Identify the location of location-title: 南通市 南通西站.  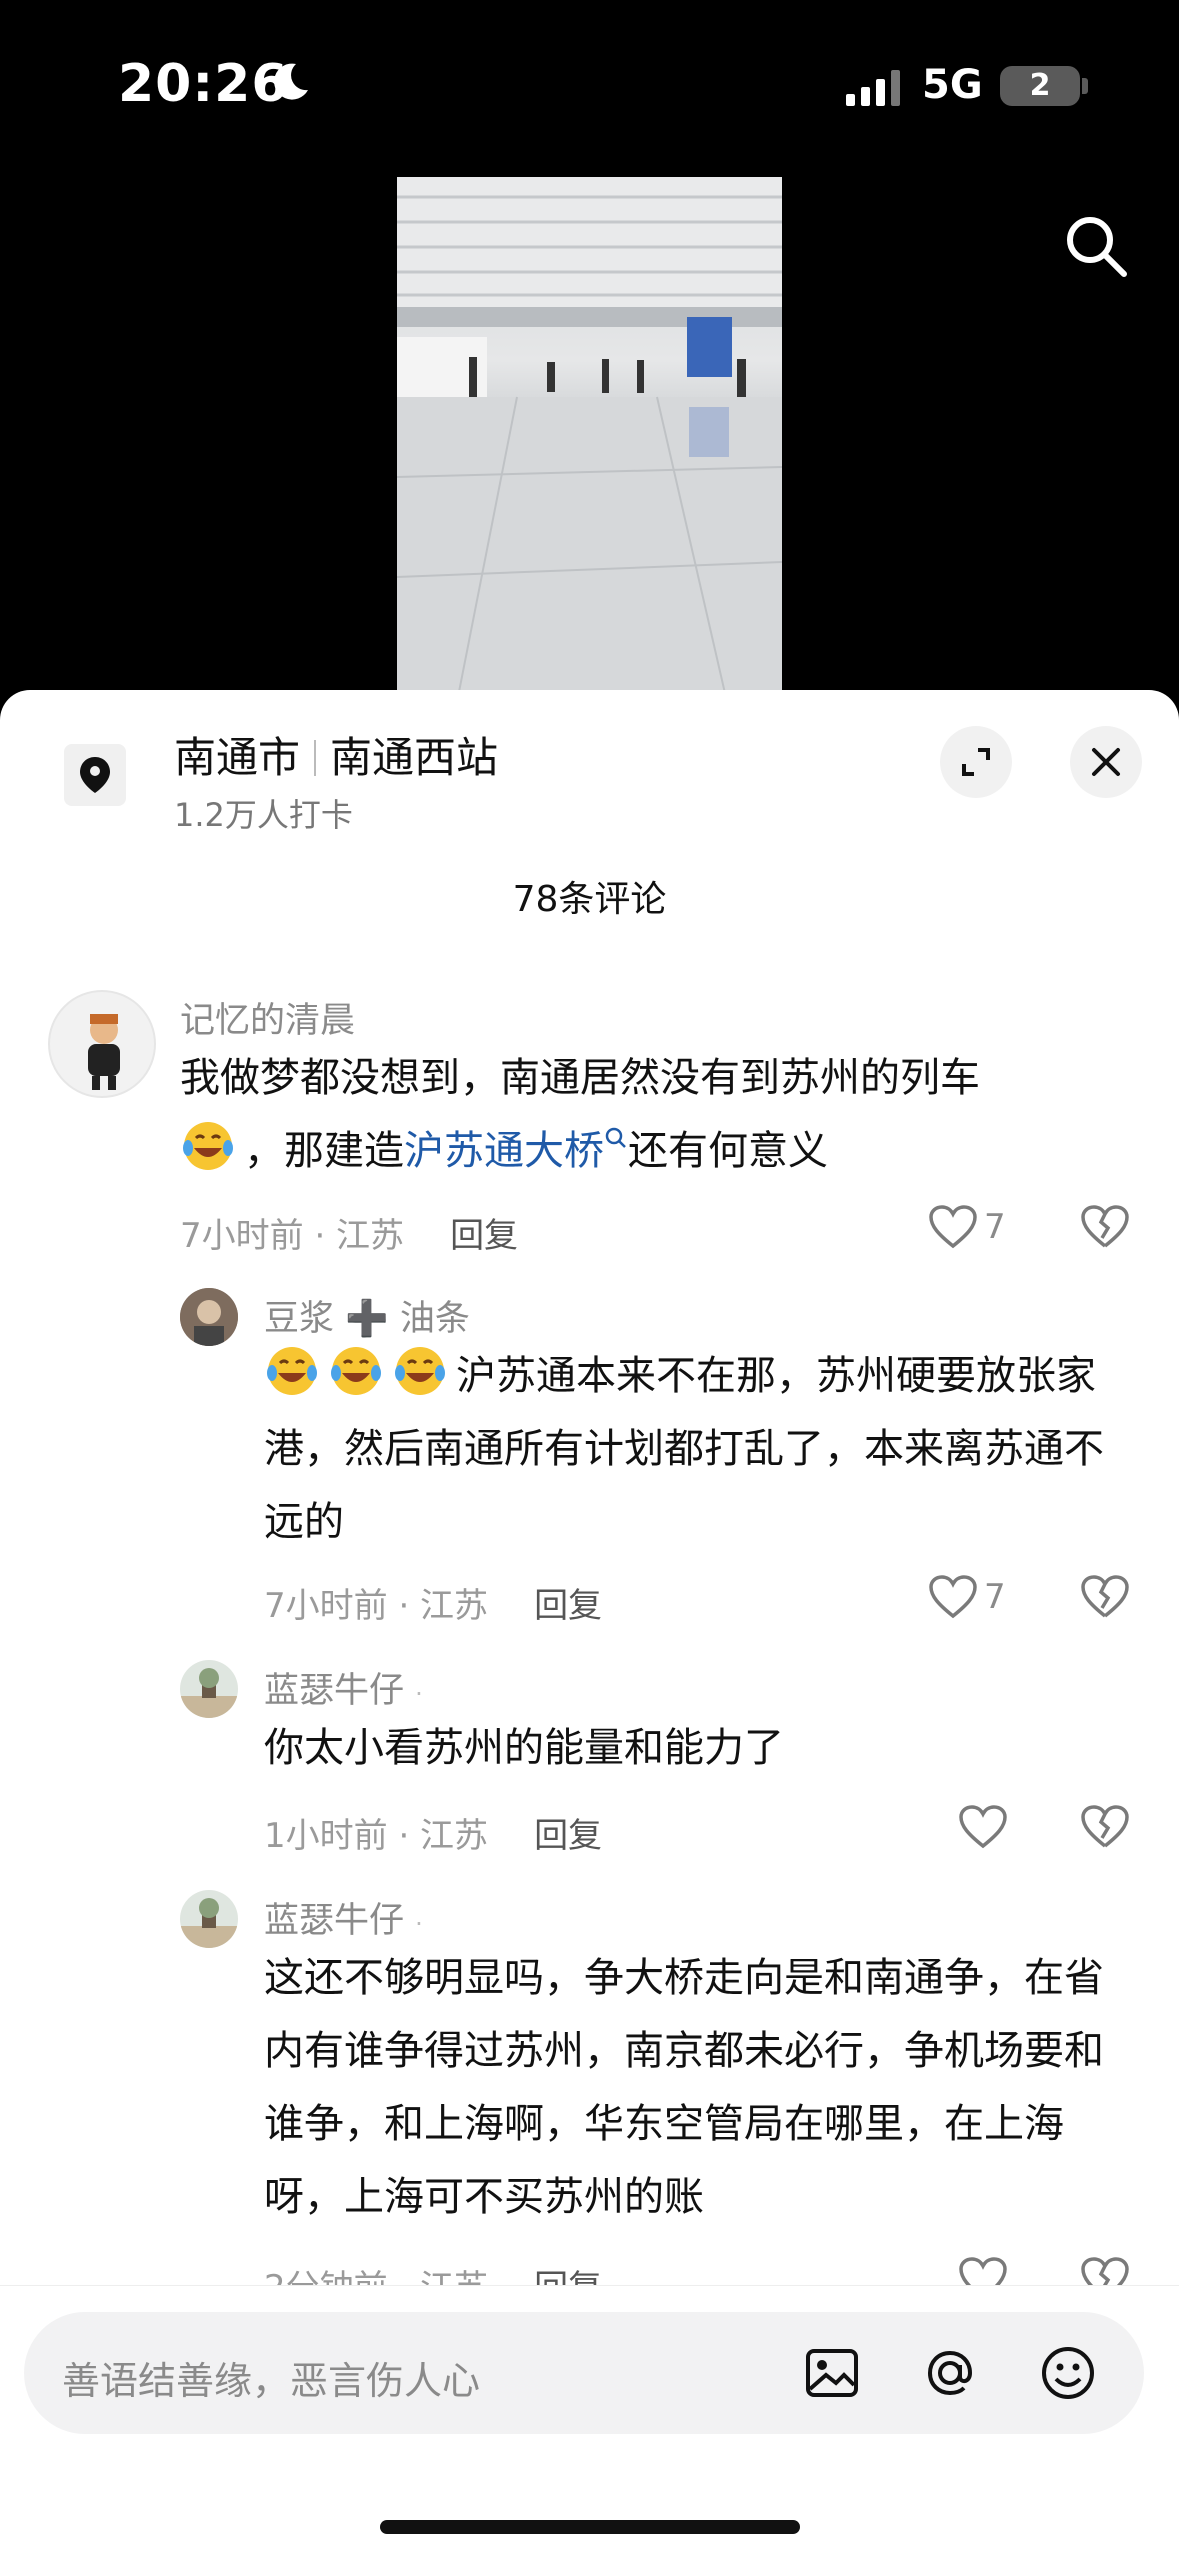
(336, 754).